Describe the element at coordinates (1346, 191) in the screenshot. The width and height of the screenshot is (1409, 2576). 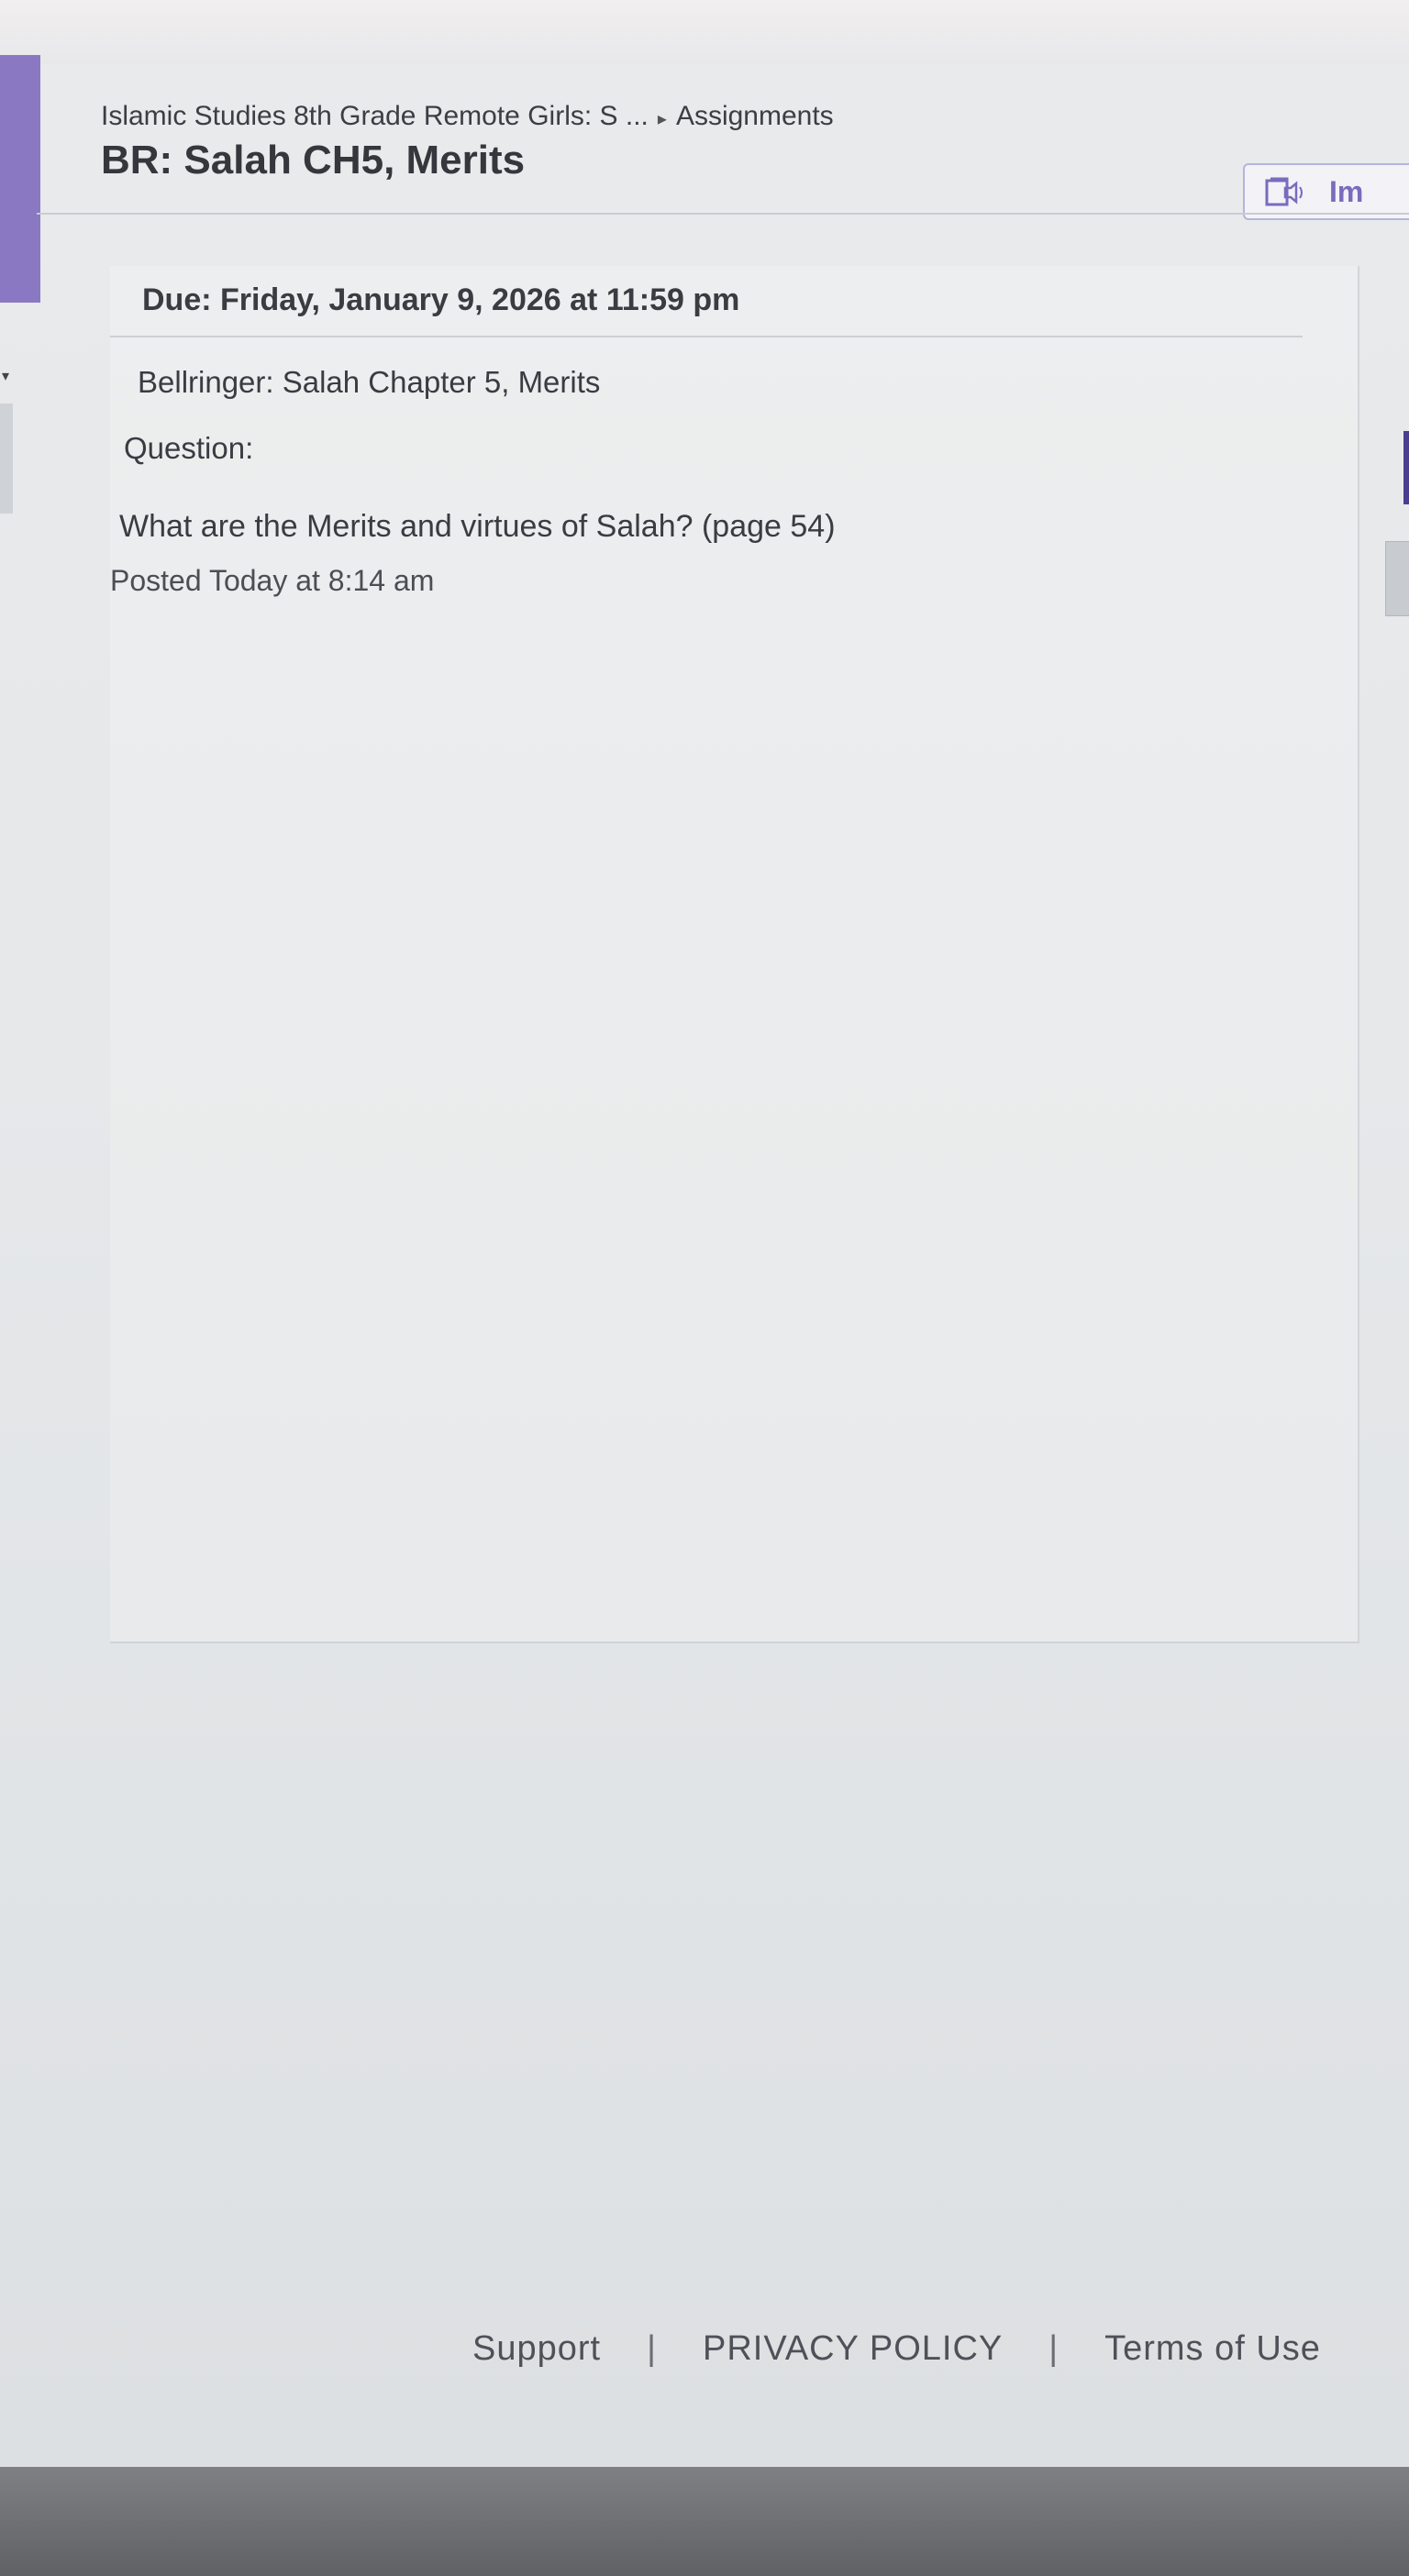
I see `immersive-reader-label: Im` at that location.